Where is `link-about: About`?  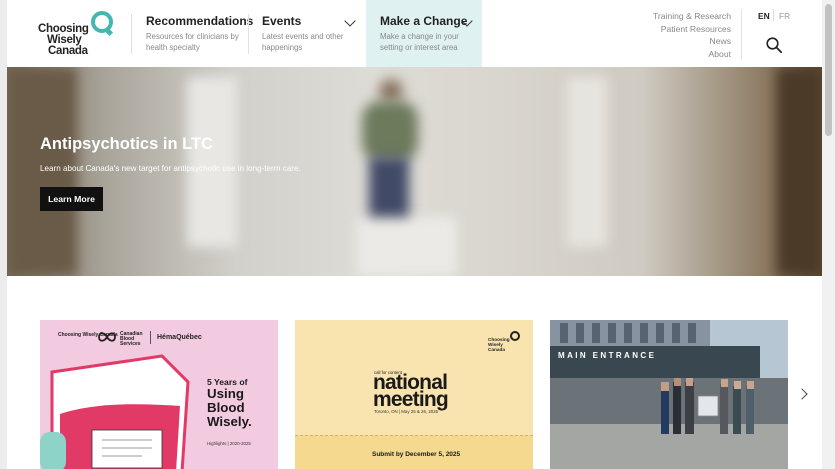 link-about: About is located at coordinates (692, 54).